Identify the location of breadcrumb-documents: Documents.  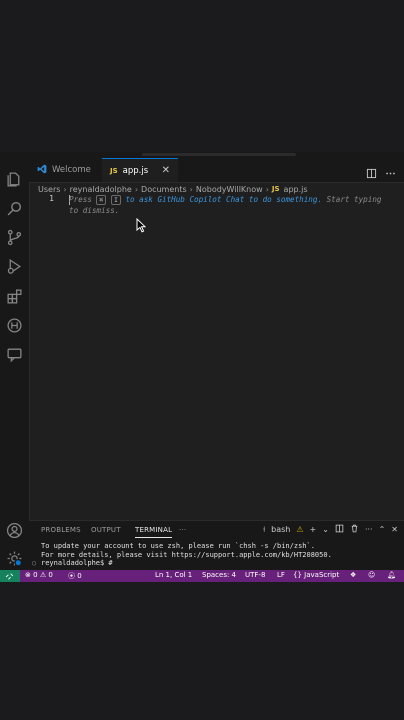
(164, 189).